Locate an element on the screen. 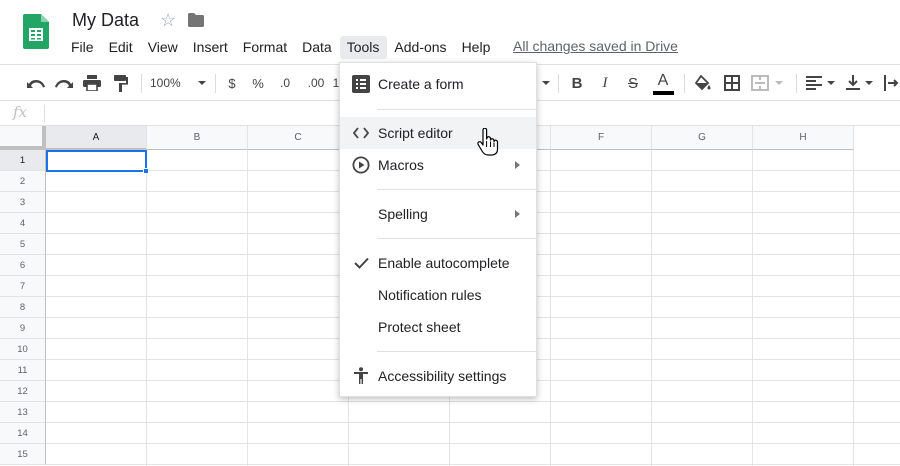 Image resolution: width=900 pixels, height=466 pixels. star-icon: ☆ is located at coordinates (168, 20).